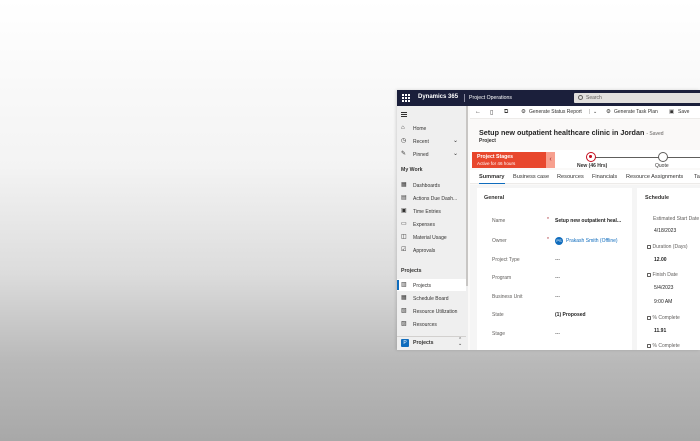 This screenshot has width=700, height=441. I want to click on sidebar-item-label: Resource Utilization, so click(435, 311).